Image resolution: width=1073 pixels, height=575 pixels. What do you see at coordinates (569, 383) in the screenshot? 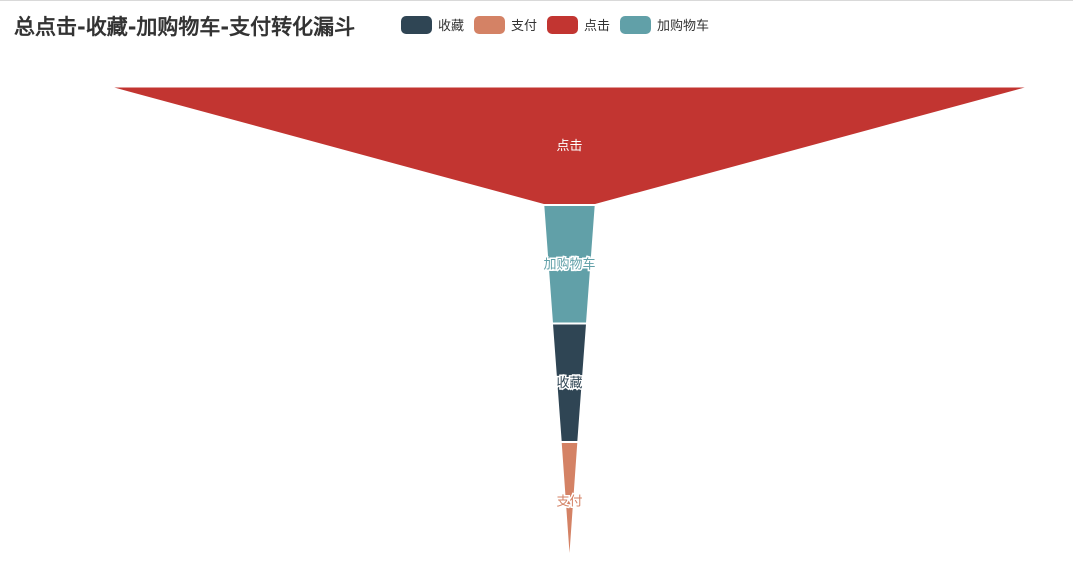
I see `funnel-label-favorite: 收藏` at bounding box center [569, 383].